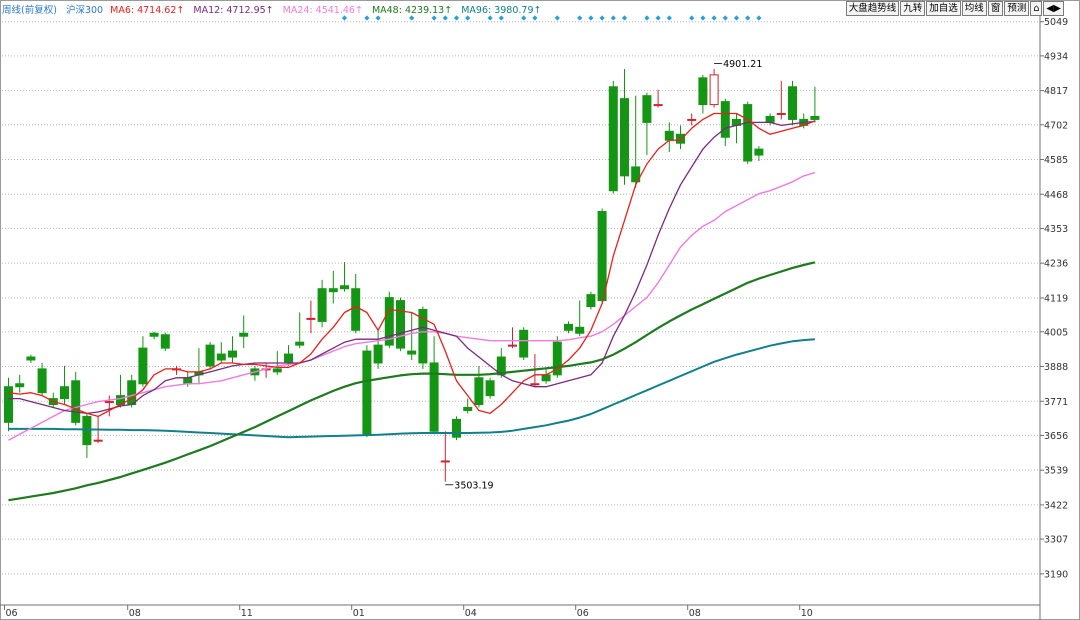 This screenshot has width=1080, height=620. What do you see at coordinates (1036, 8) in the screenshot?
I see `home-icon: ⌂` at bounding box center [1036, 8].